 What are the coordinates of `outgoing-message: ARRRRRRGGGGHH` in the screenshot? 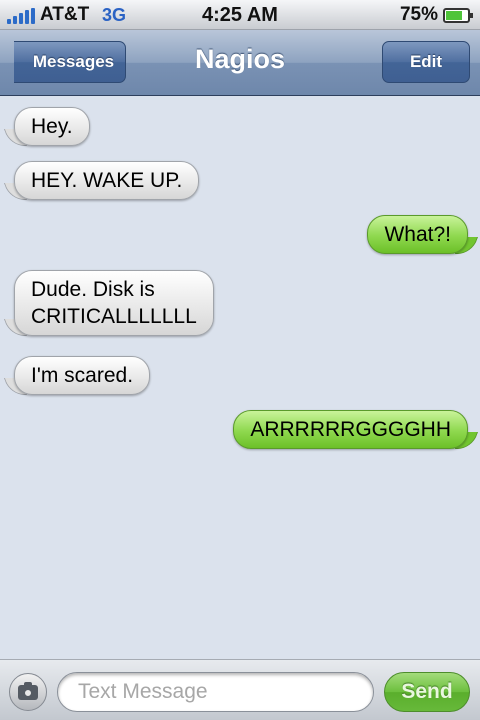 It's located at (350, 429).